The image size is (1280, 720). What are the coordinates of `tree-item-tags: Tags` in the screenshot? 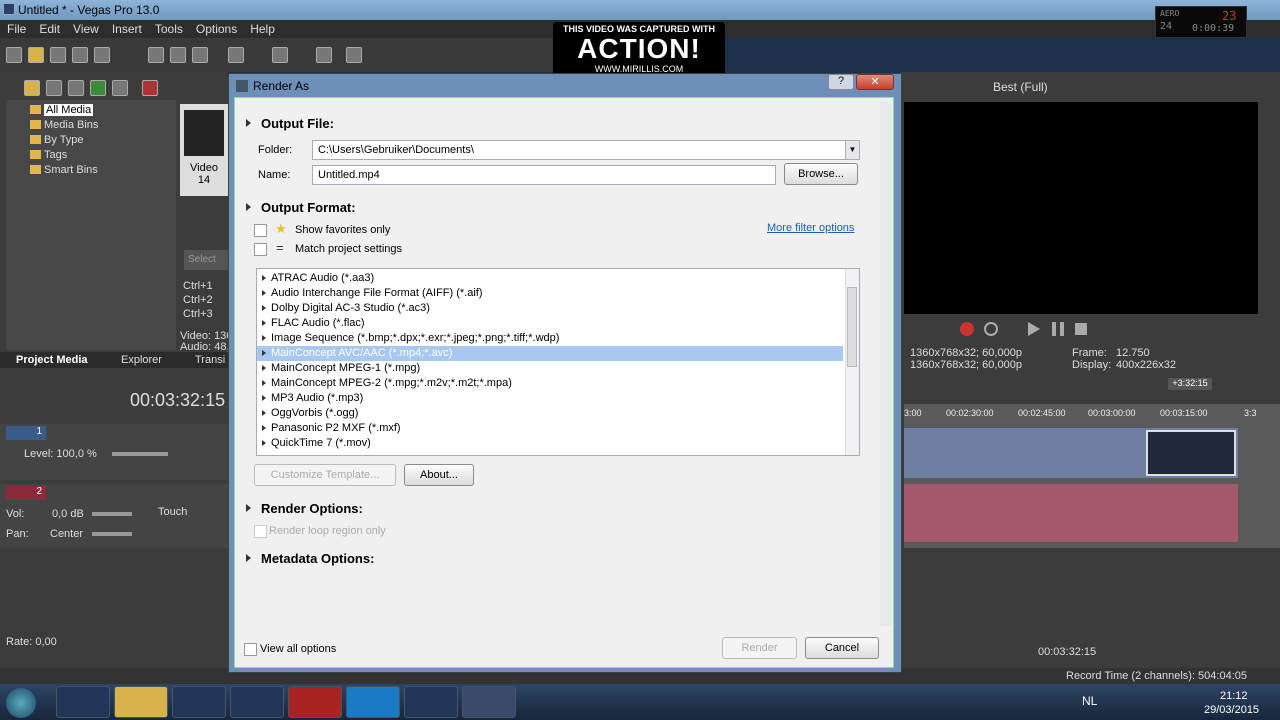 It's located at (48, 155).